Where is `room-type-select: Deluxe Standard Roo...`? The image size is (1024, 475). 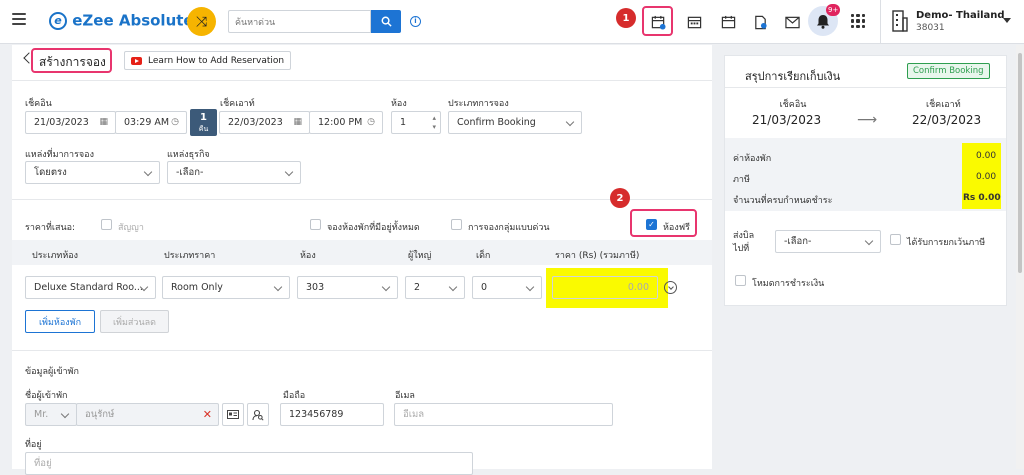
room-type-select: Deluxe Standard Roo... is located at coordinates (90, 287).